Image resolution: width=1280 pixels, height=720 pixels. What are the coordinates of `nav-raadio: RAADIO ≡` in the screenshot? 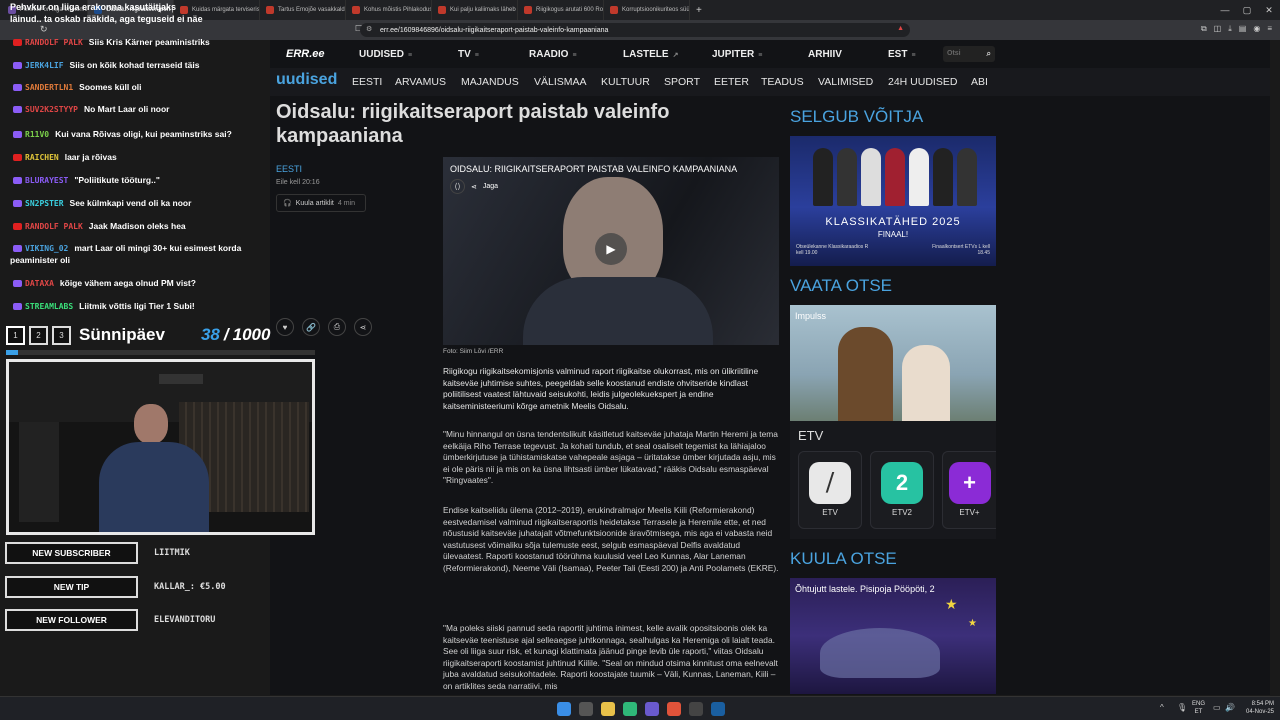 It's located at (553, 54).